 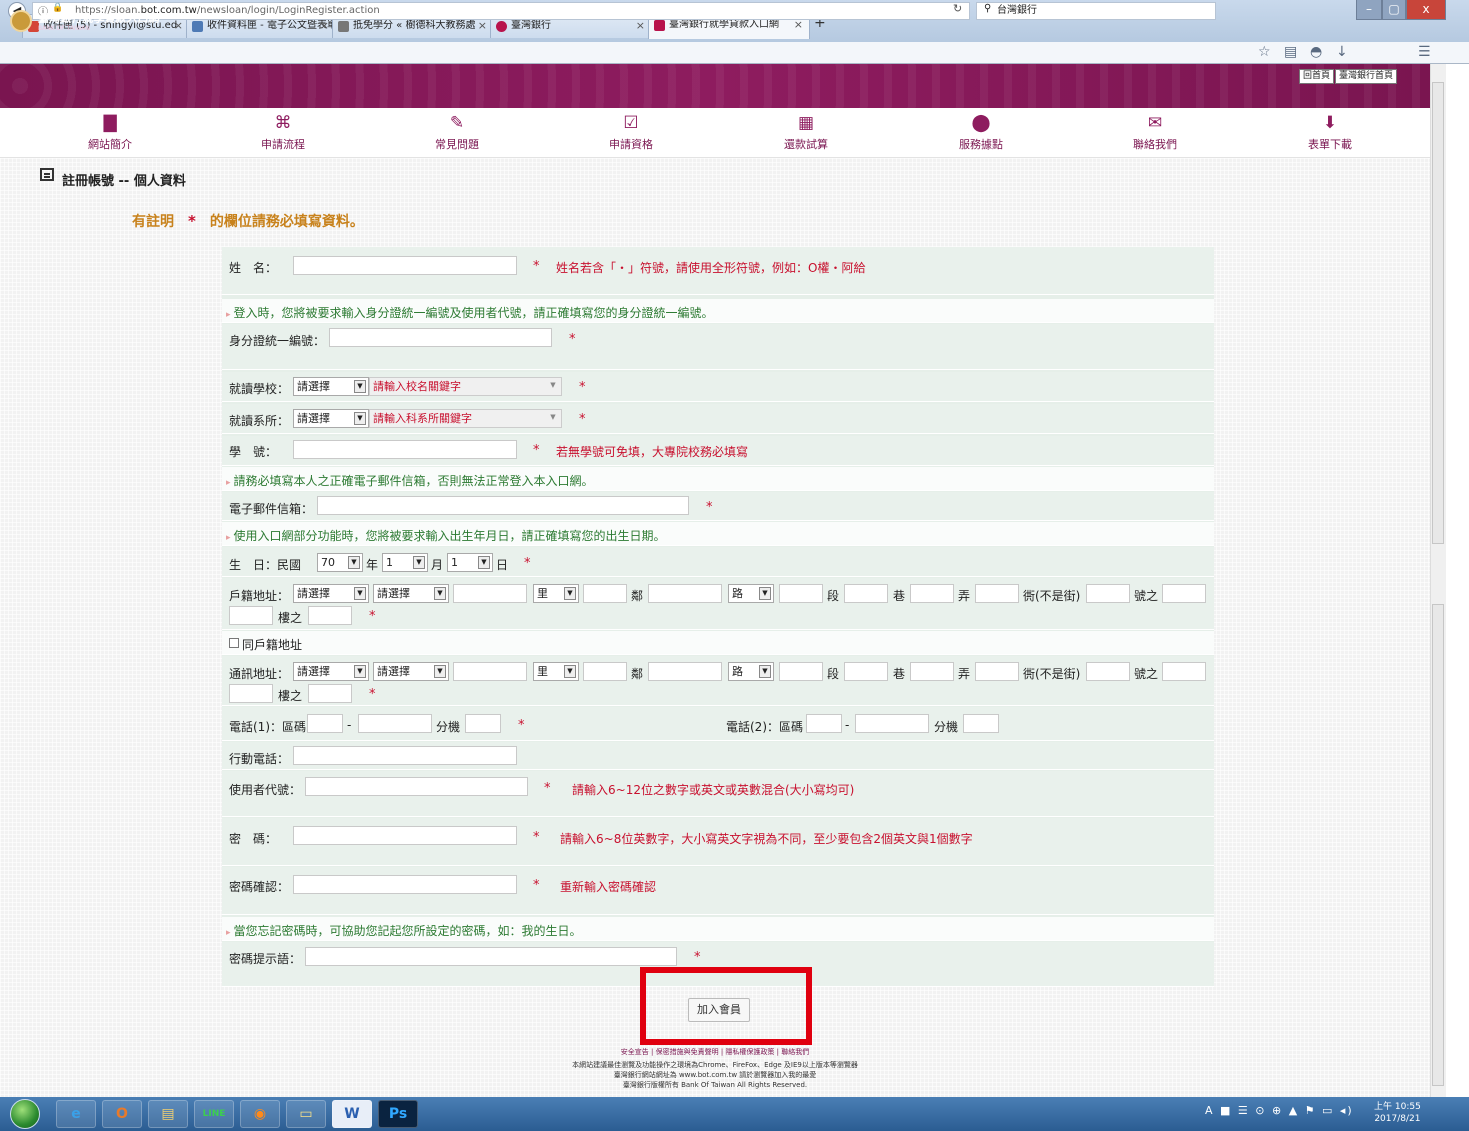 What do you see at coordinates (932, 593) in the screenshot?
I see `household-alley-input` at bounding box center [932, 593].